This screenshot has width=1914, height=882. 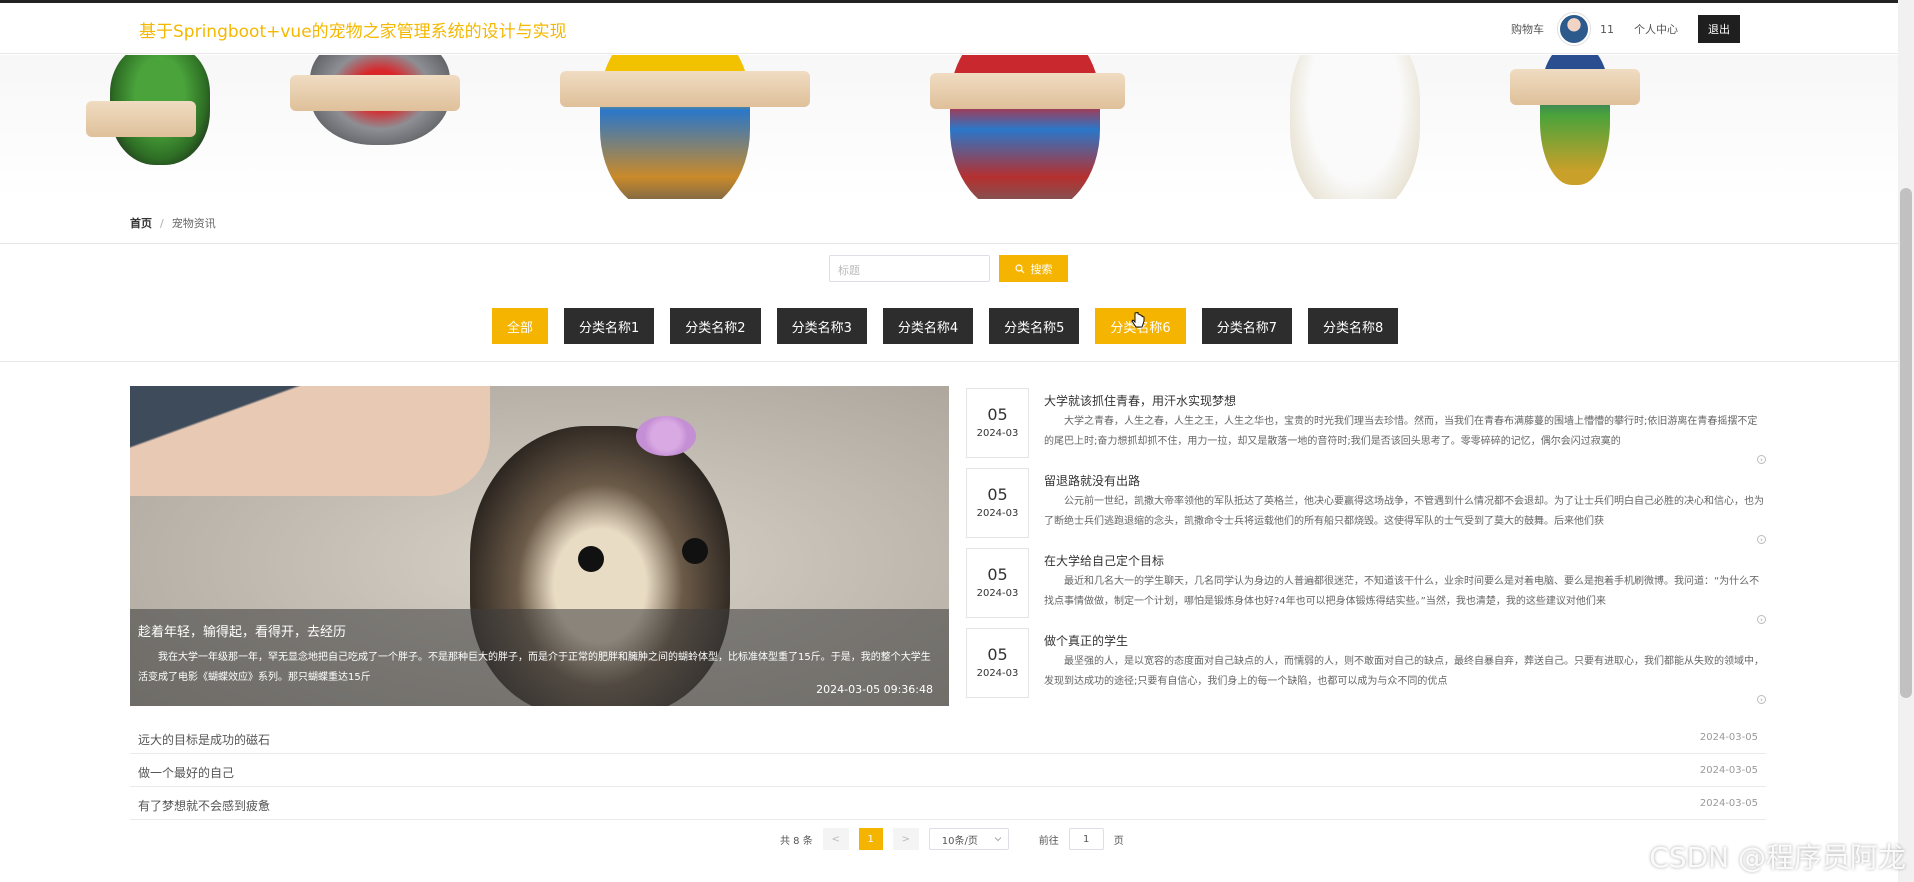 I want to click on news-title: 大学就该抓住青春，用汗水实现梦想, so click(x=1140, y=400).